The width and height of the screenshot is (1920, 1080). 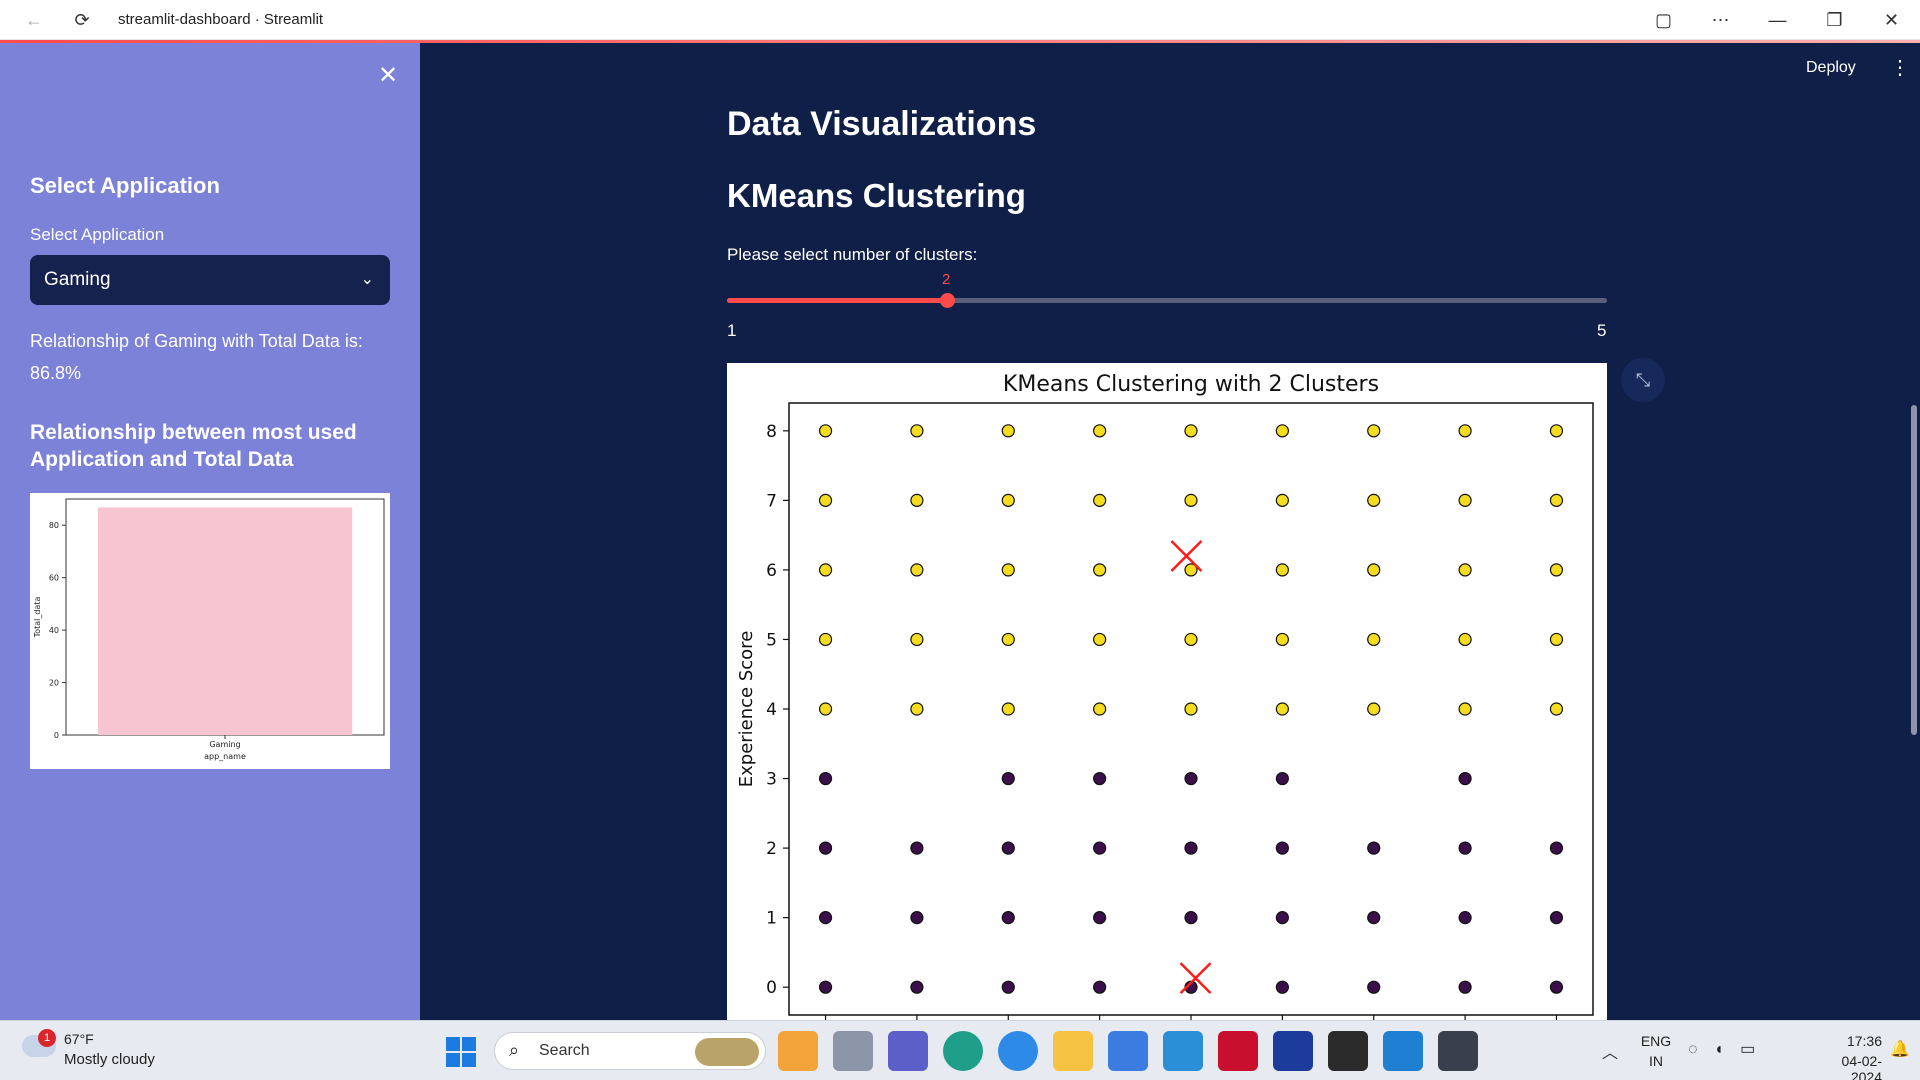 What do you see at coordinates (34, 20) in the screenshot?
I see `back-arrow-icon: ←` at bounding box center [34, 20].